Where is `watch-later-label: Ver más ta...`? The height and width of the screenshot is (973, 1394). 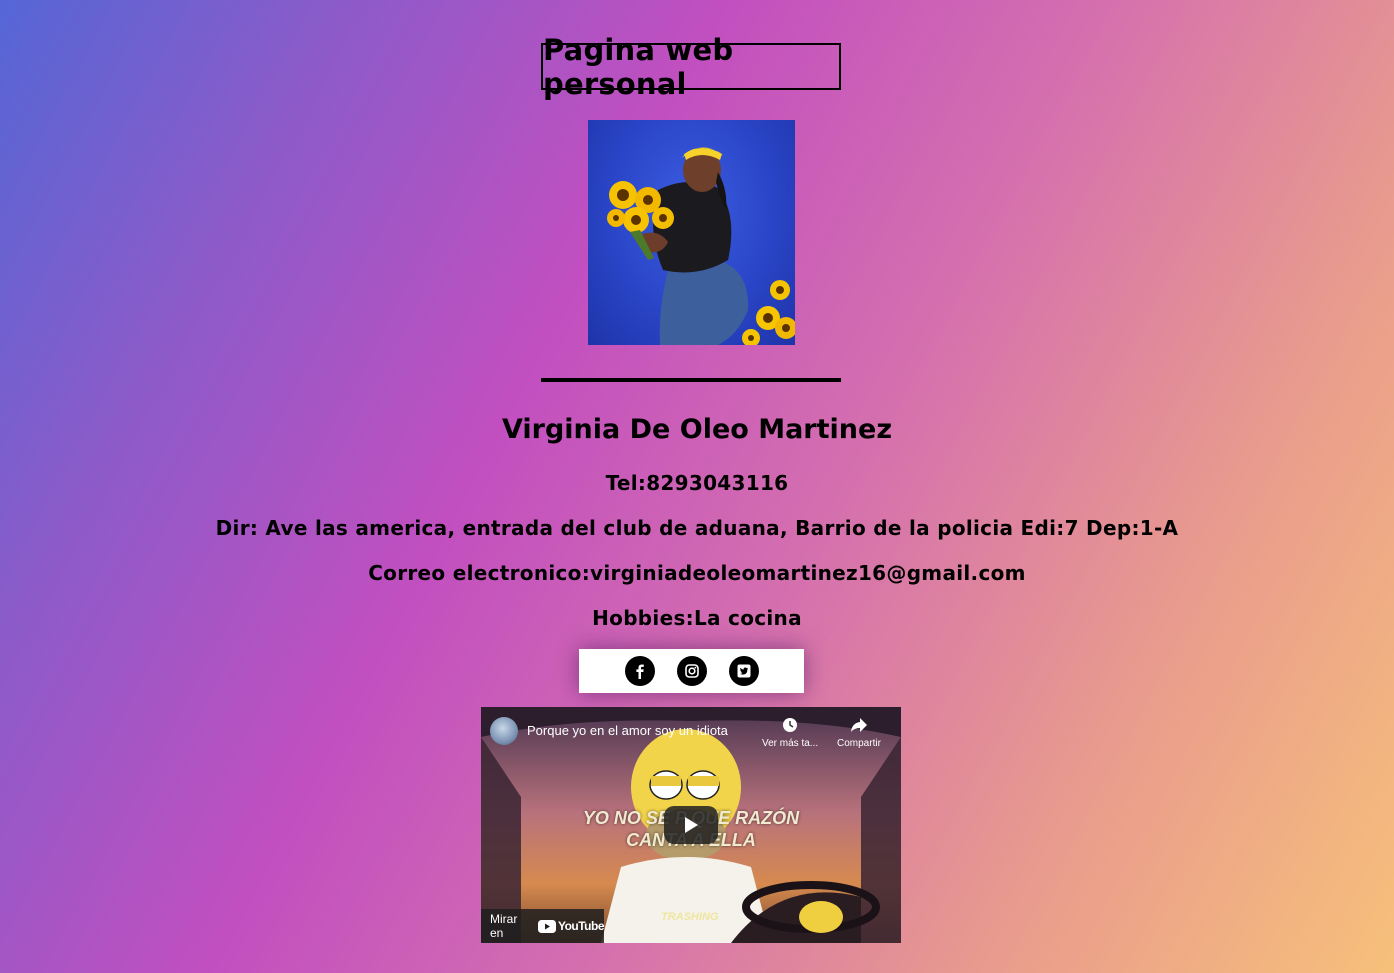 watch-later-label: Ver más ta... is located at coordinates (790, 743).